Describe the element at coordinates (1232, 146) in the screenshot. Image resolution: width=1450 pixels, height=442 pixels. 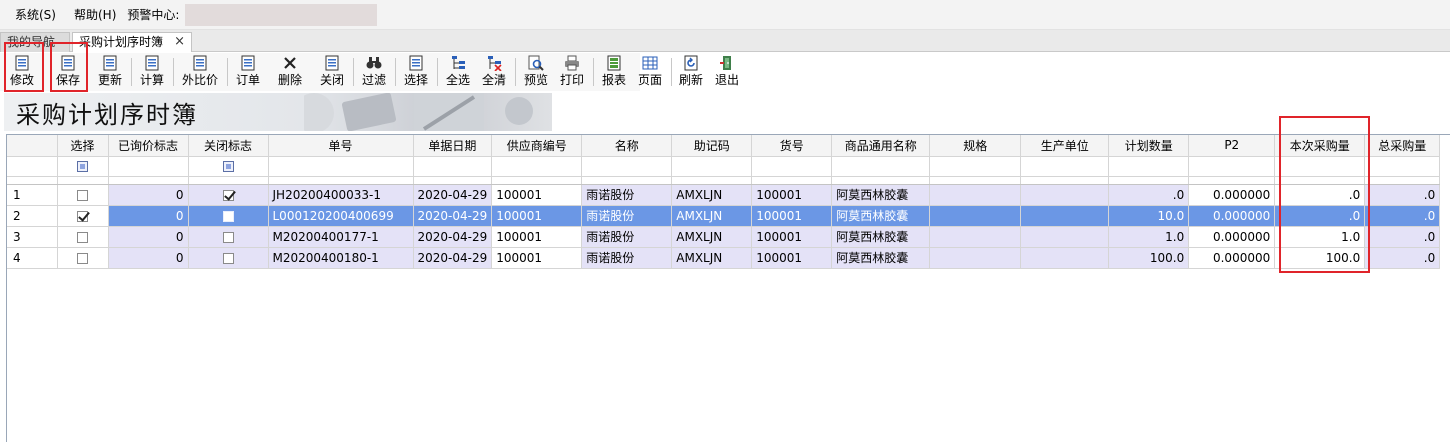
I see `column-header: P2` at that location.